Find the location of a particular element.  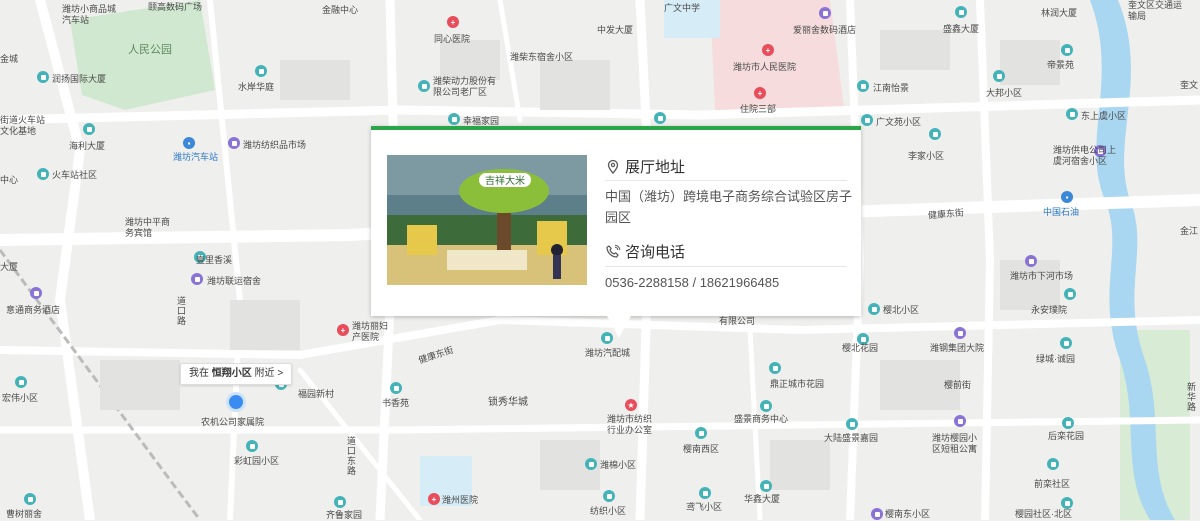

map-label: 潍坊汽配城 is located at coordinates (608, 353).